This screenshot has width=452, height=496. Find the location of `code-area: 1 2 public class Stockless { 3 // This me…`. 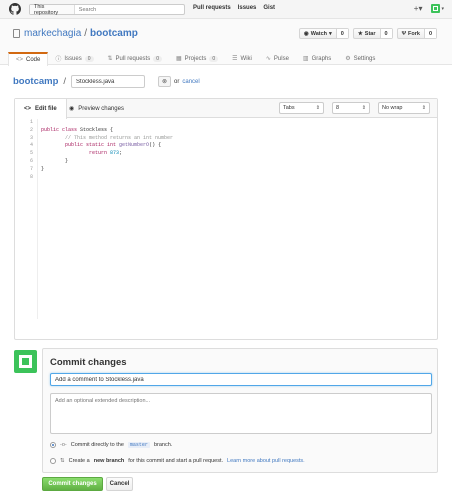

code-area: 1 2 public class Stockless { 3 // This me… is located at coordinates (226, 150).